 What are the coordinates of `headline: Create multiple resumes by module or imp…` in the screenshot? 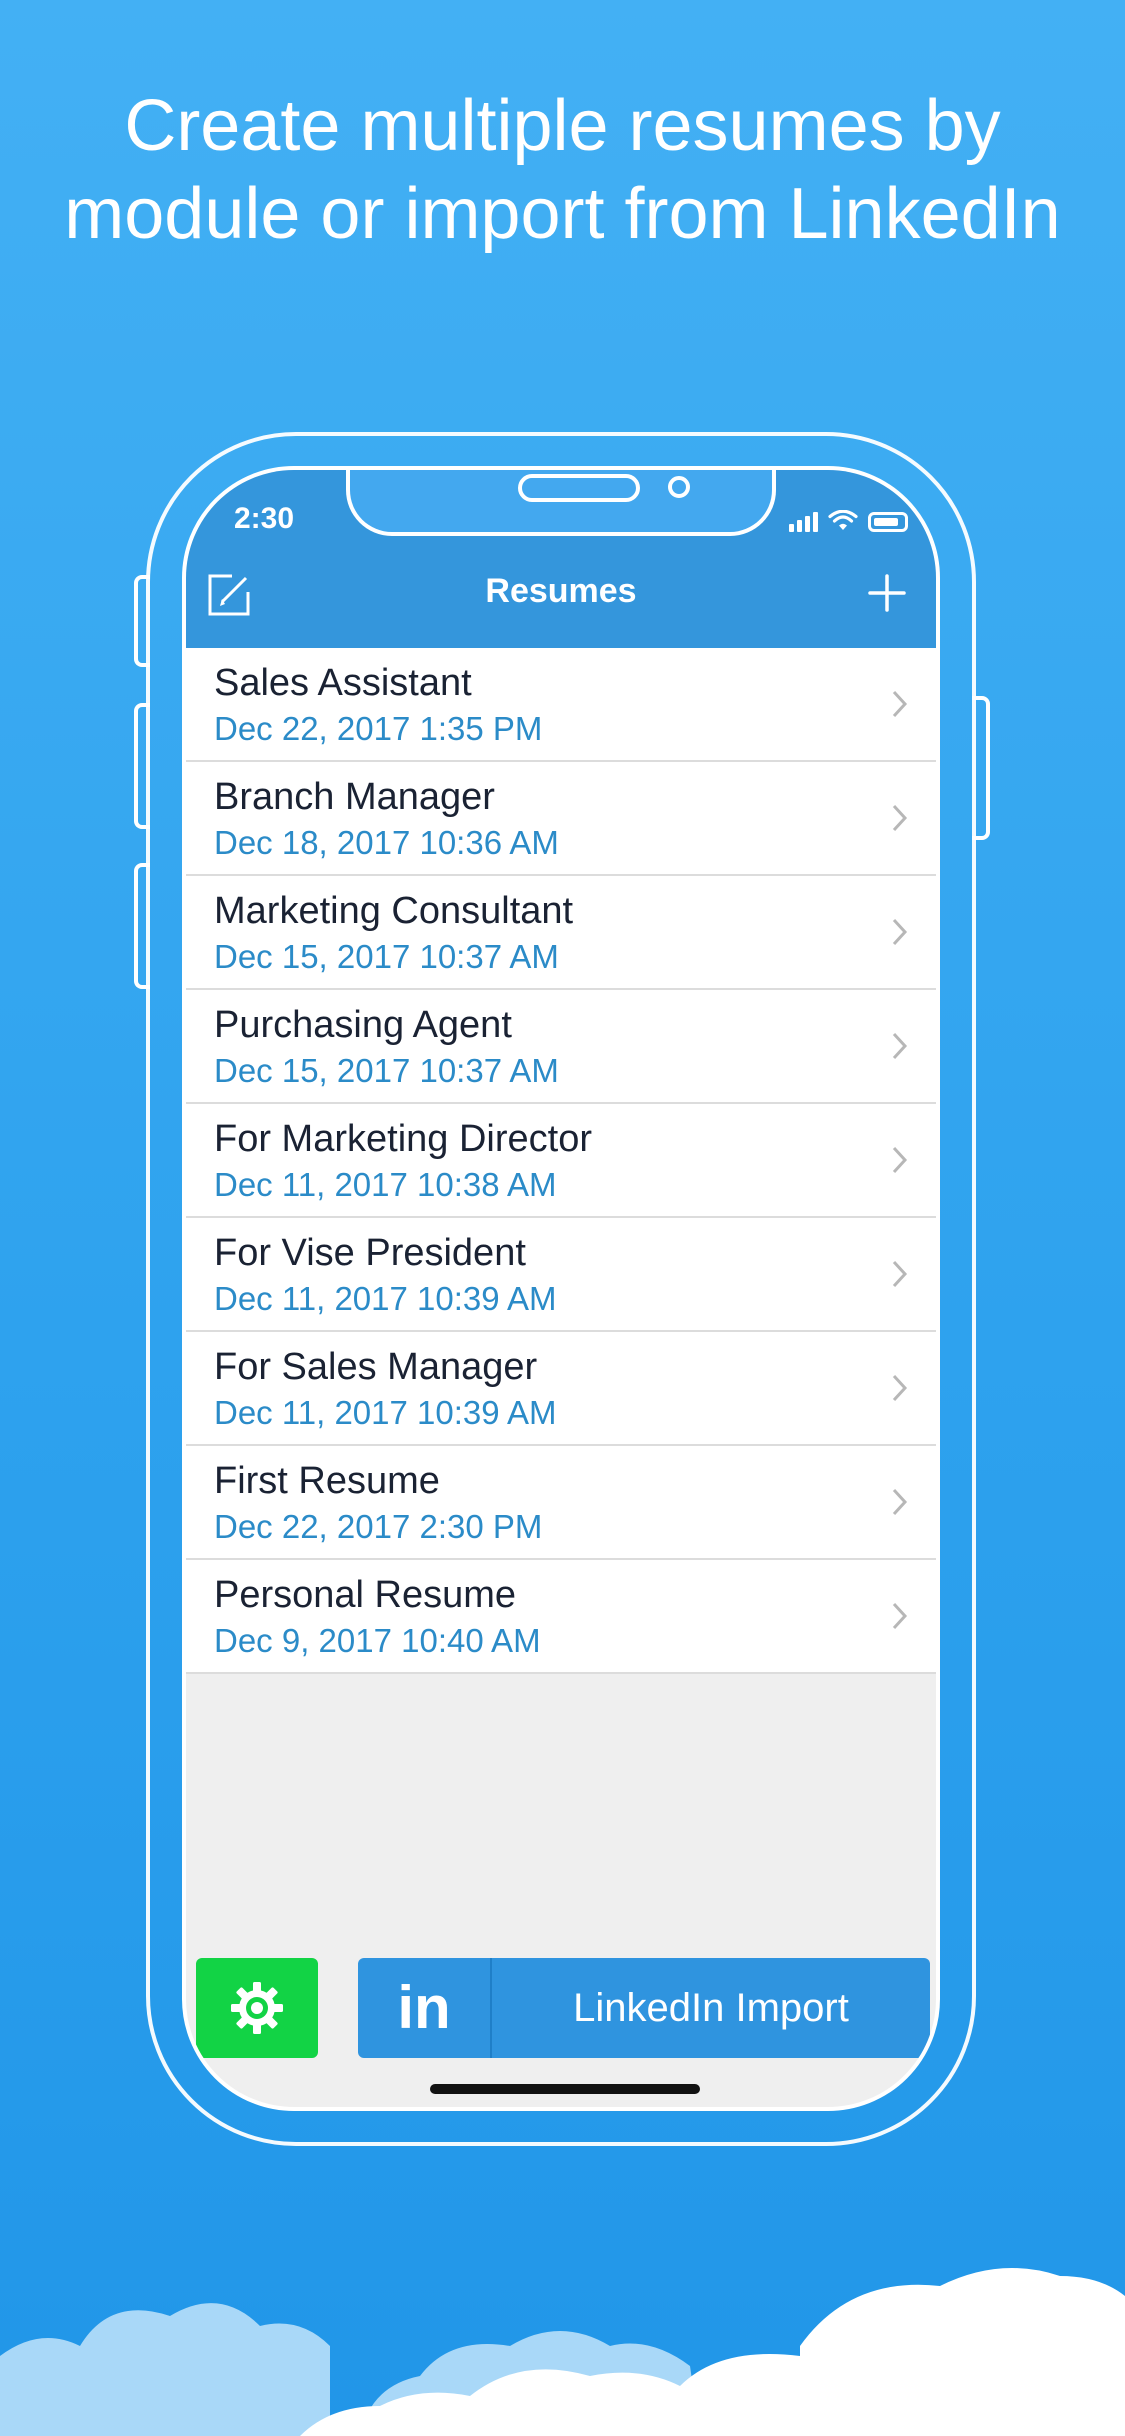 It's located at (562, 170).